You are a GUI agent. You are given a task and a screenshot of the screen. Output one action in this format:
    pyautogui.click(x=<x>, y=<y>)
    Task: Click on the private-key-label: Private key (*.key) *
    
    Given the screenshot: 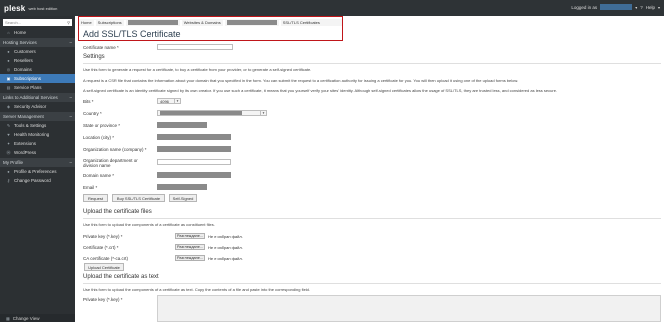 What is the action you would take?
    pyautogui.click(x=103, y=236)
    